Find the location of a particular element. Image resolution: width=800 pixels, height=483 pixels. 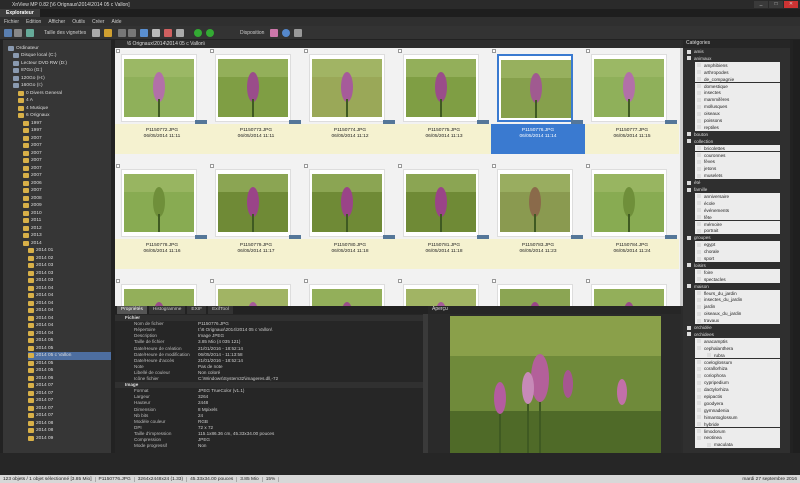

thumb-size-label: Taille des vignettes is located at coordinates (65, 33).